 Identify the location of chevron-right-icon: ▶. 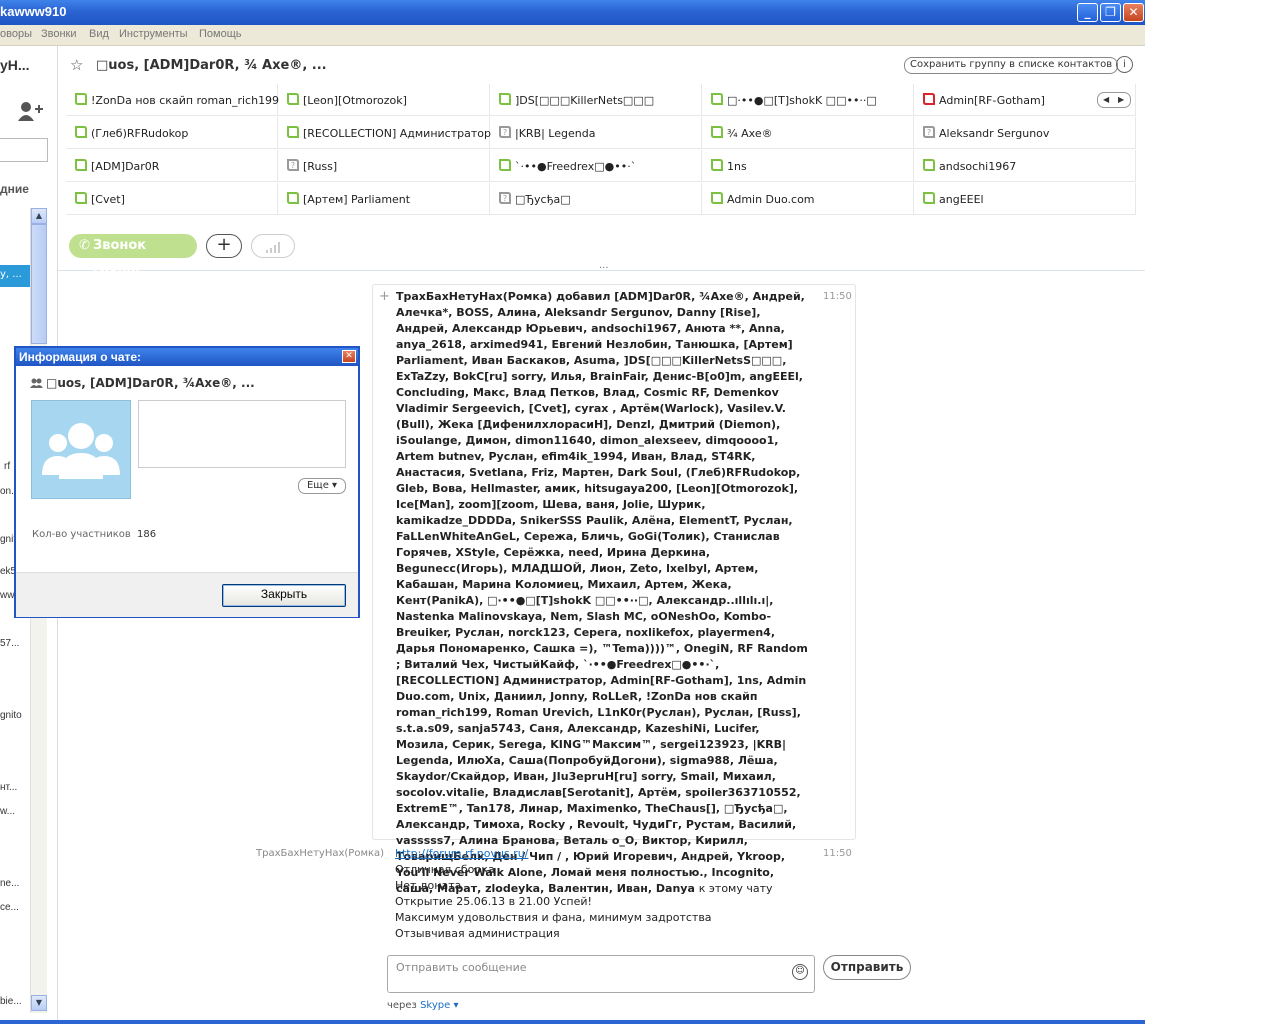
(1121, 99).